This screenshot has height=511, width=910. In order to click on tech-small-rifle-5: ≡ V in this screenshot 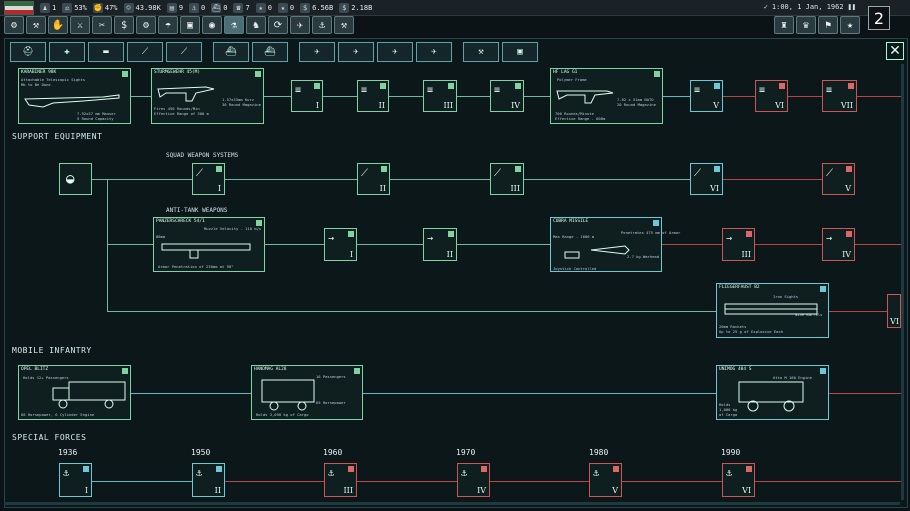, I will do `click(706, 96)`.